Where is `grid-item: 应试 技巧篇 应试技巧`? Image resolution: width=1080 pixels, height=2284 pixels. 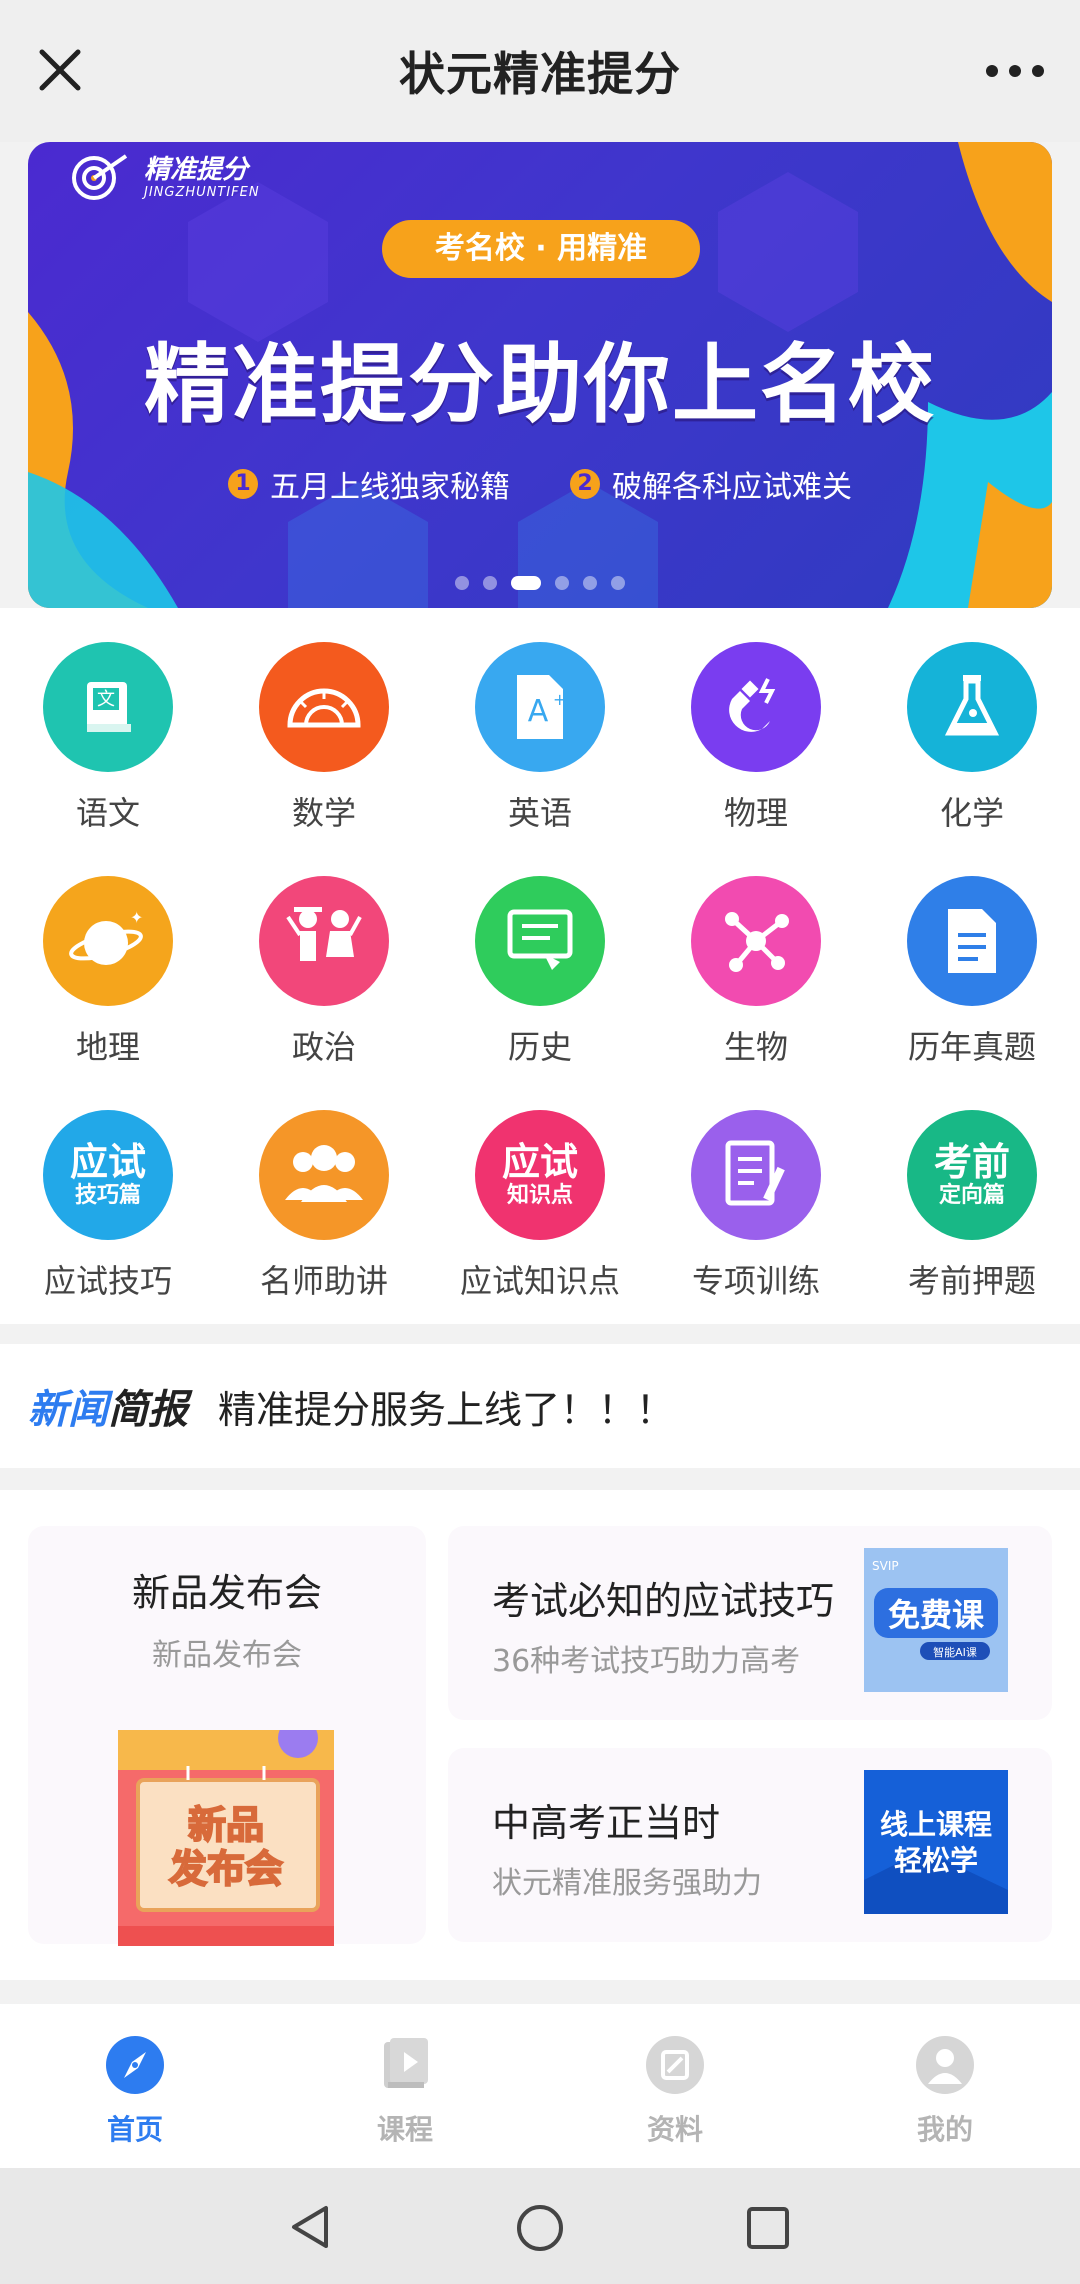
grid-item: 应试 技巧篇 应试技巧 is located at coordinates (108, 1193).